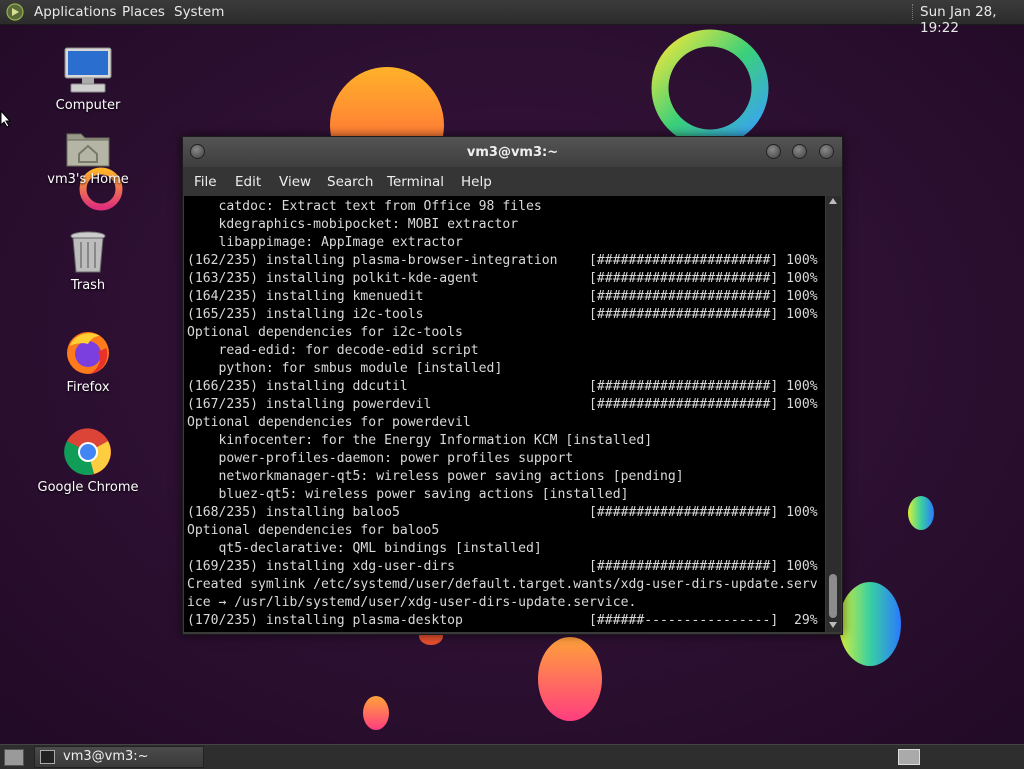 This screenshot has width=1024, height=769. I want to click on computer-icon, so click(88, 70).